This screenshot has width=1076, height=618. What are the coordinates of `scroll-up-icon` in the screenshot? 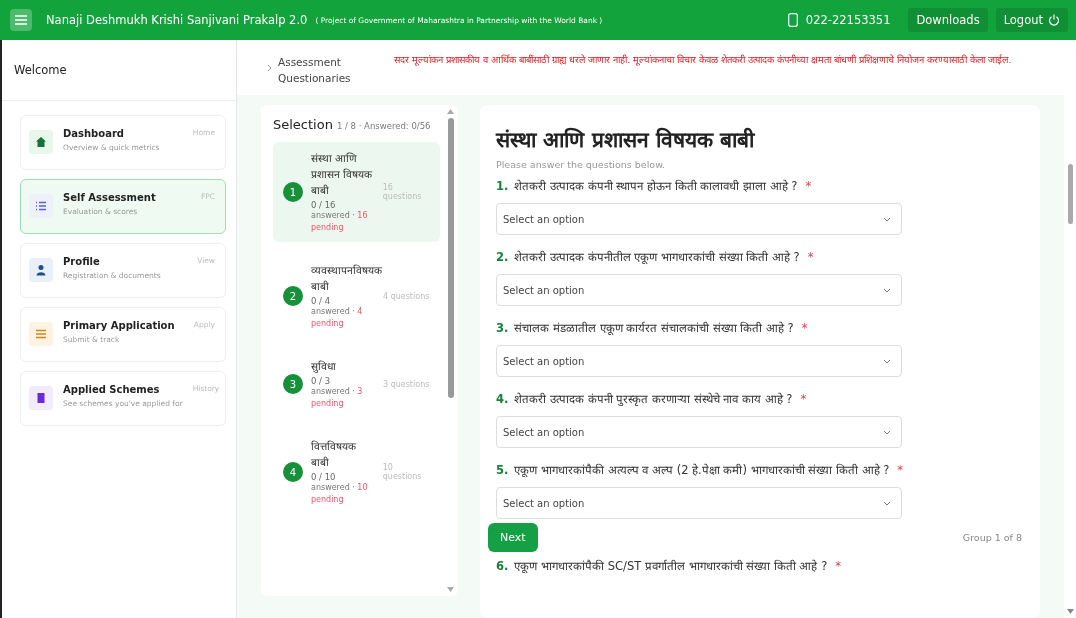 It's located at (450, 111).